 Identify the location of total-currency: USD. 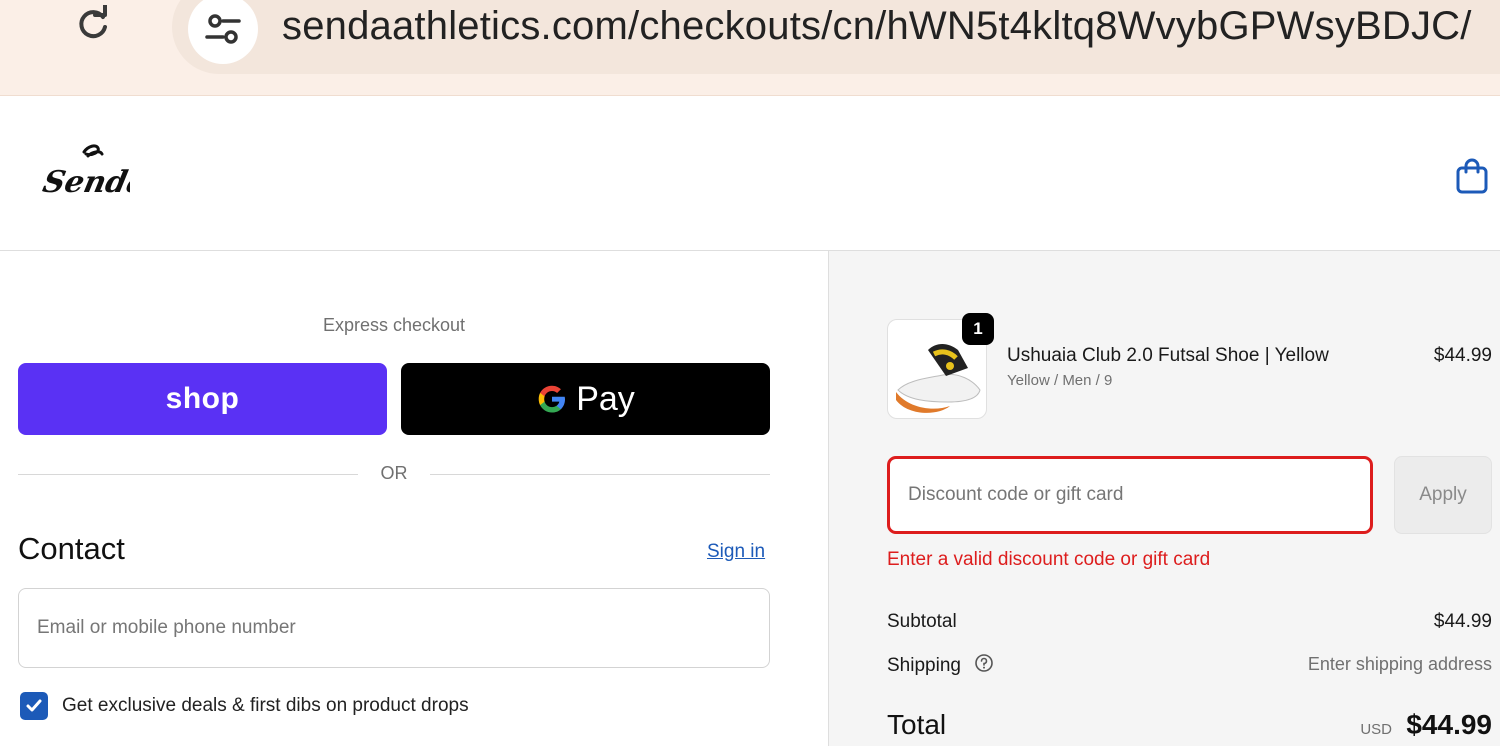
(1376, 729).